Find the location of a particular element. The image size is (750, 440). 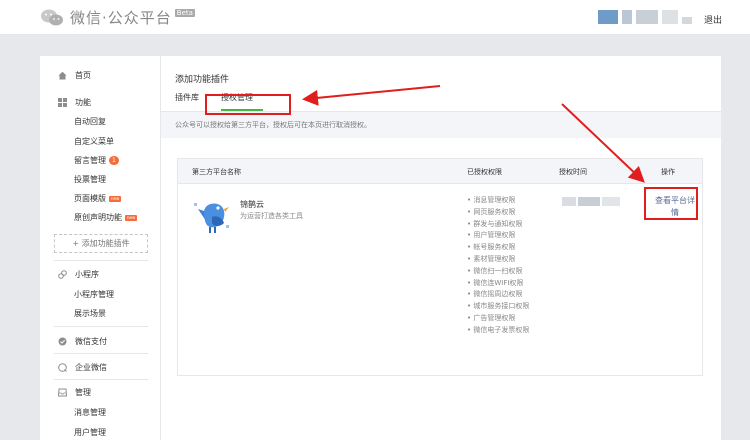

sidebar-item-miniprogram-manage: 小程序管理 is located at coordinates (94, 294).